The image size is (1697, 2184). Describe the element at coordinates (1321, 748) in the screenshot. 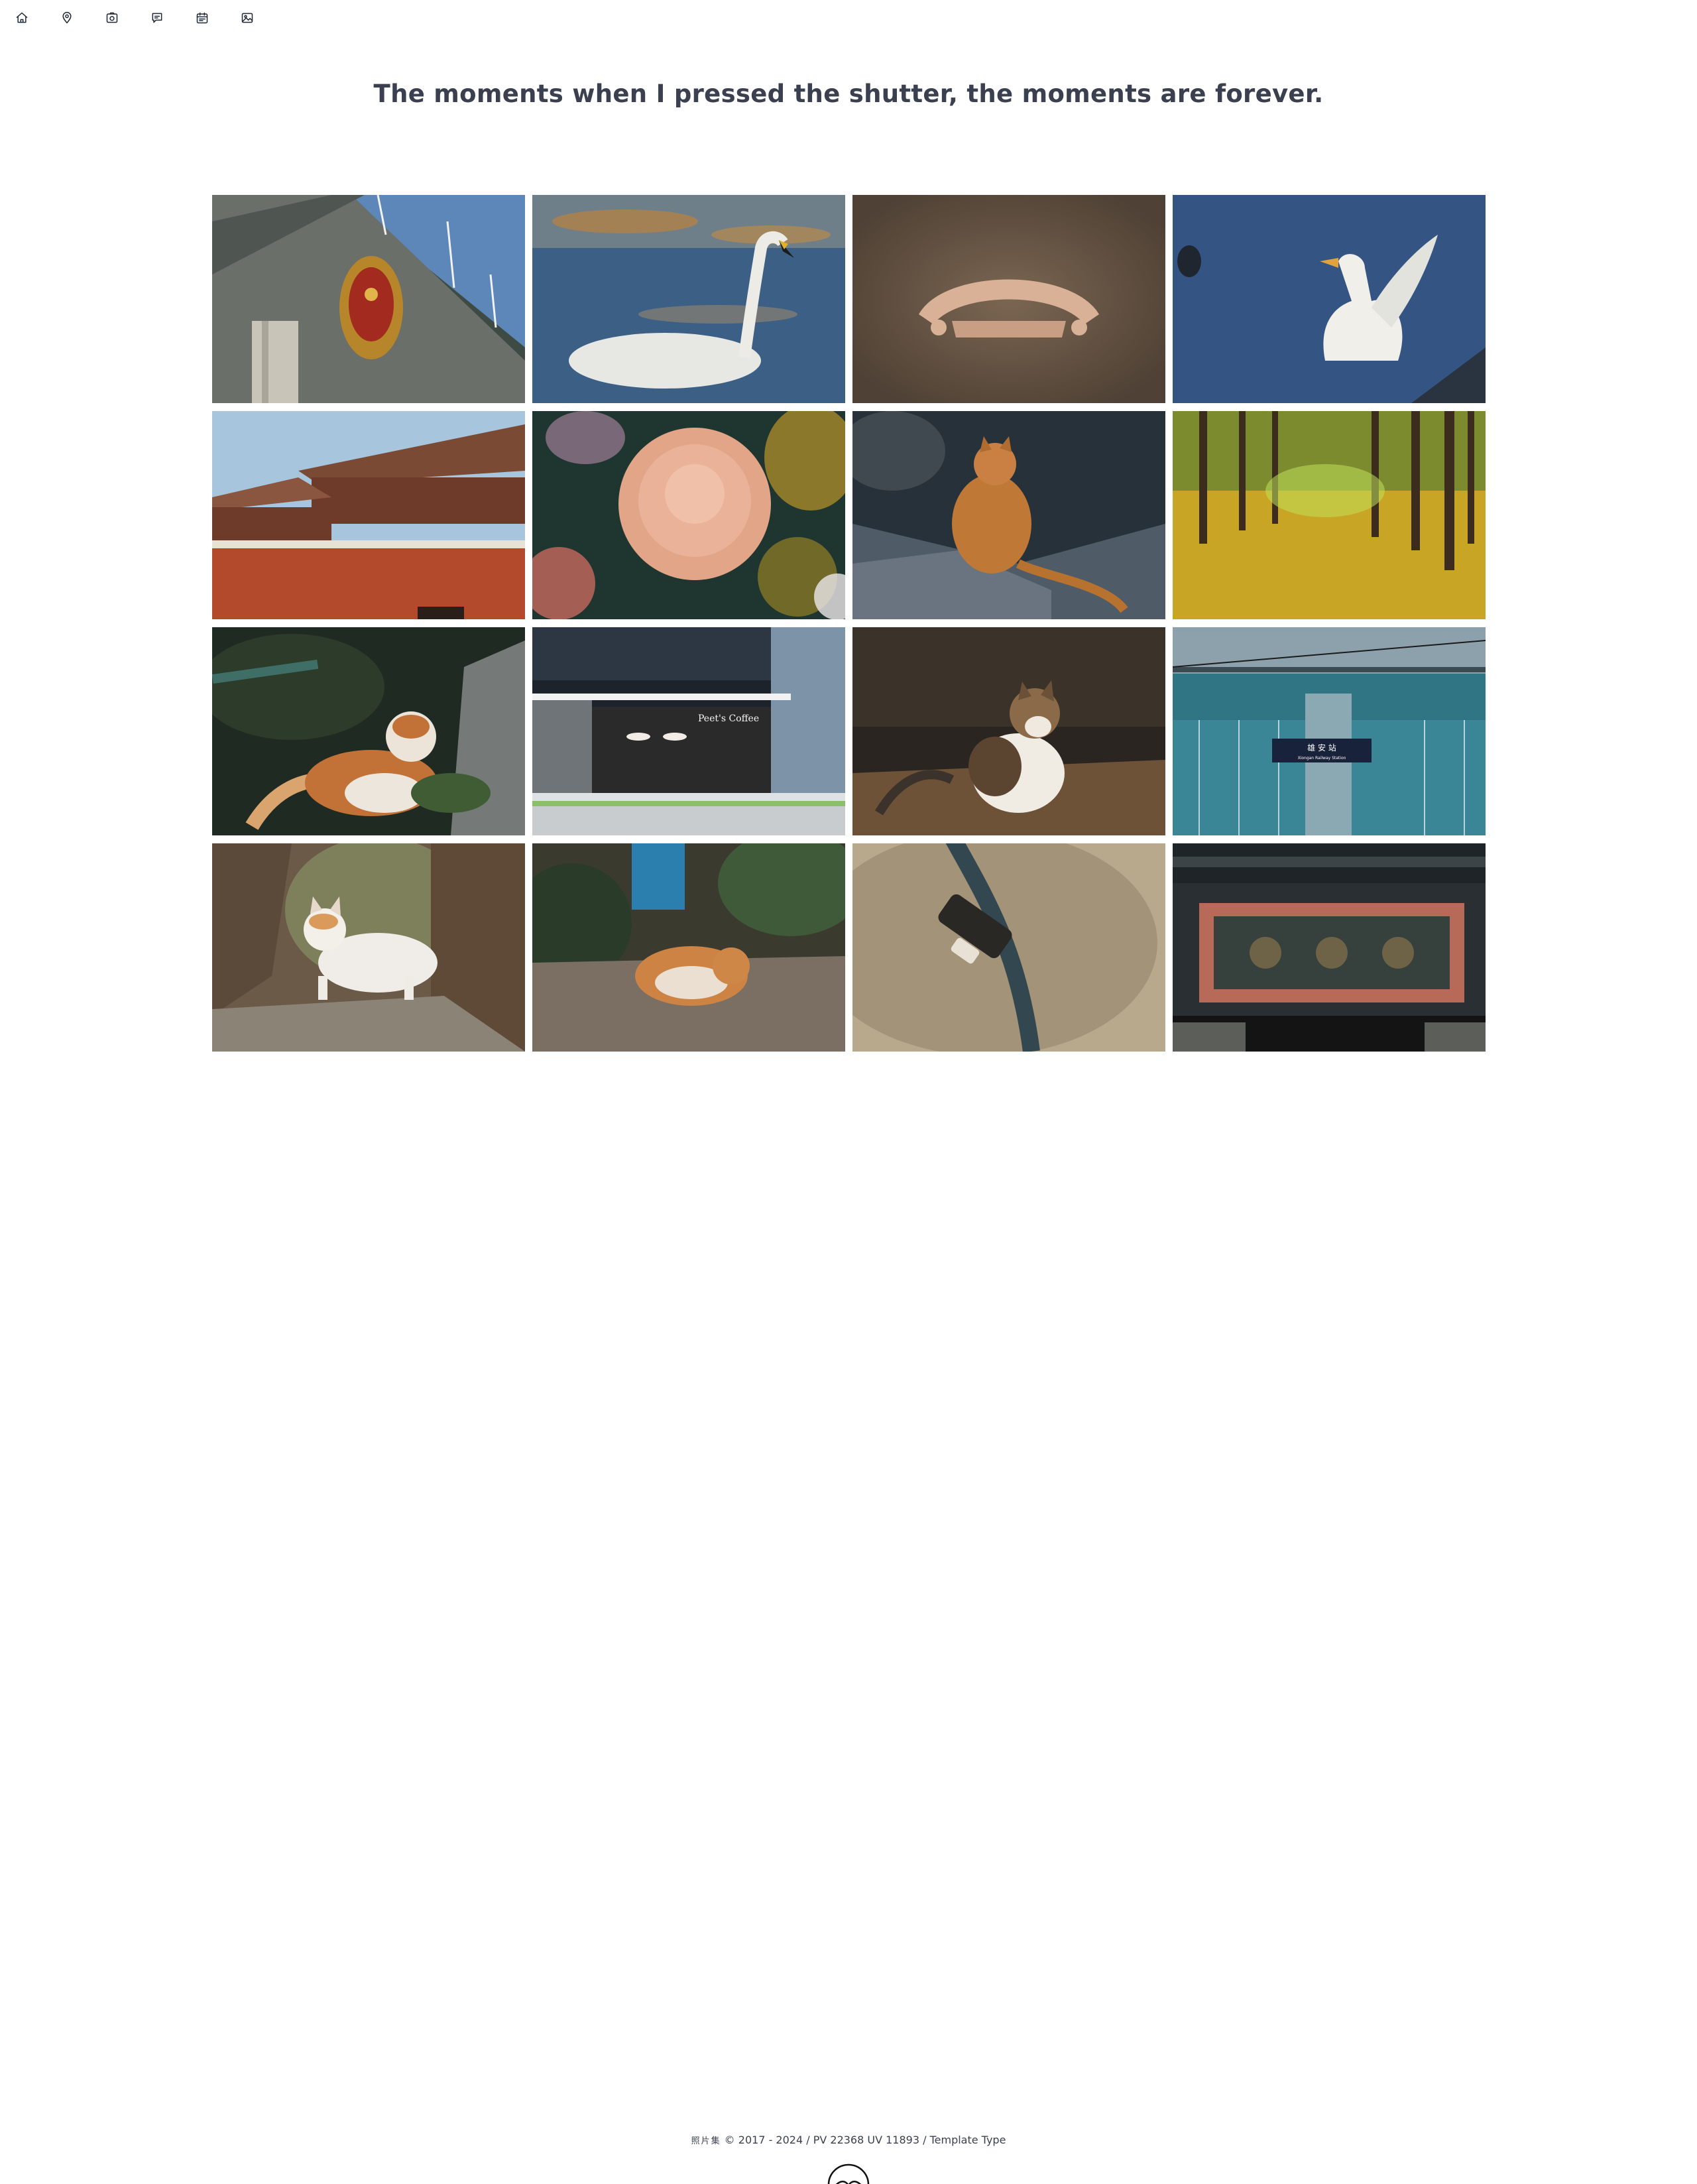

I see `station-sign-chinese: 雄 安 站` at that location.